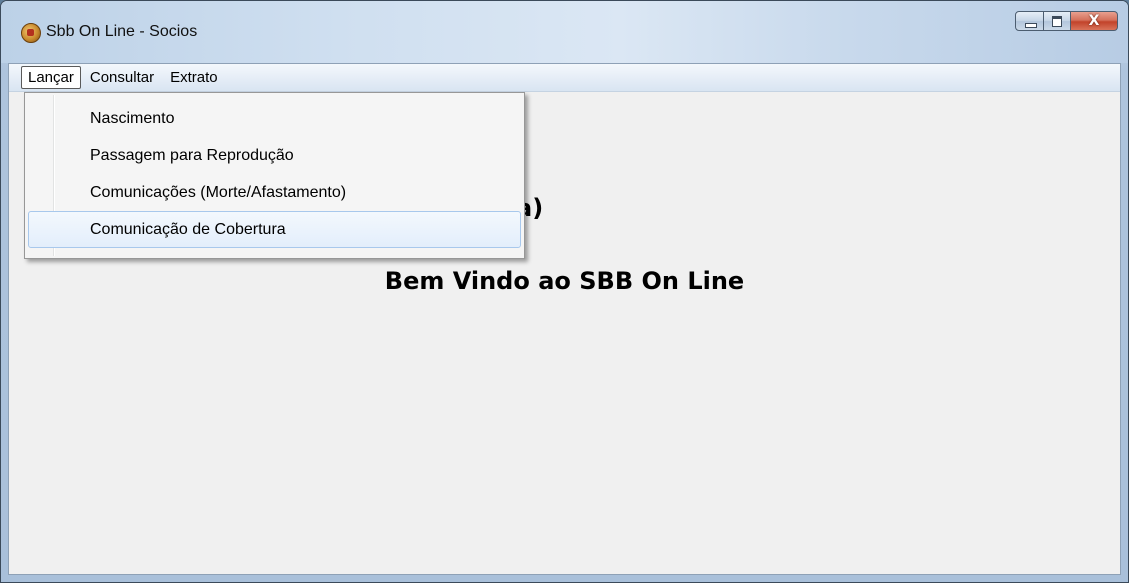  Describe the element at coordinates (564, 78) in the screenshot. I see `menu-bar: Lançar Consultar Extrato` at that location.